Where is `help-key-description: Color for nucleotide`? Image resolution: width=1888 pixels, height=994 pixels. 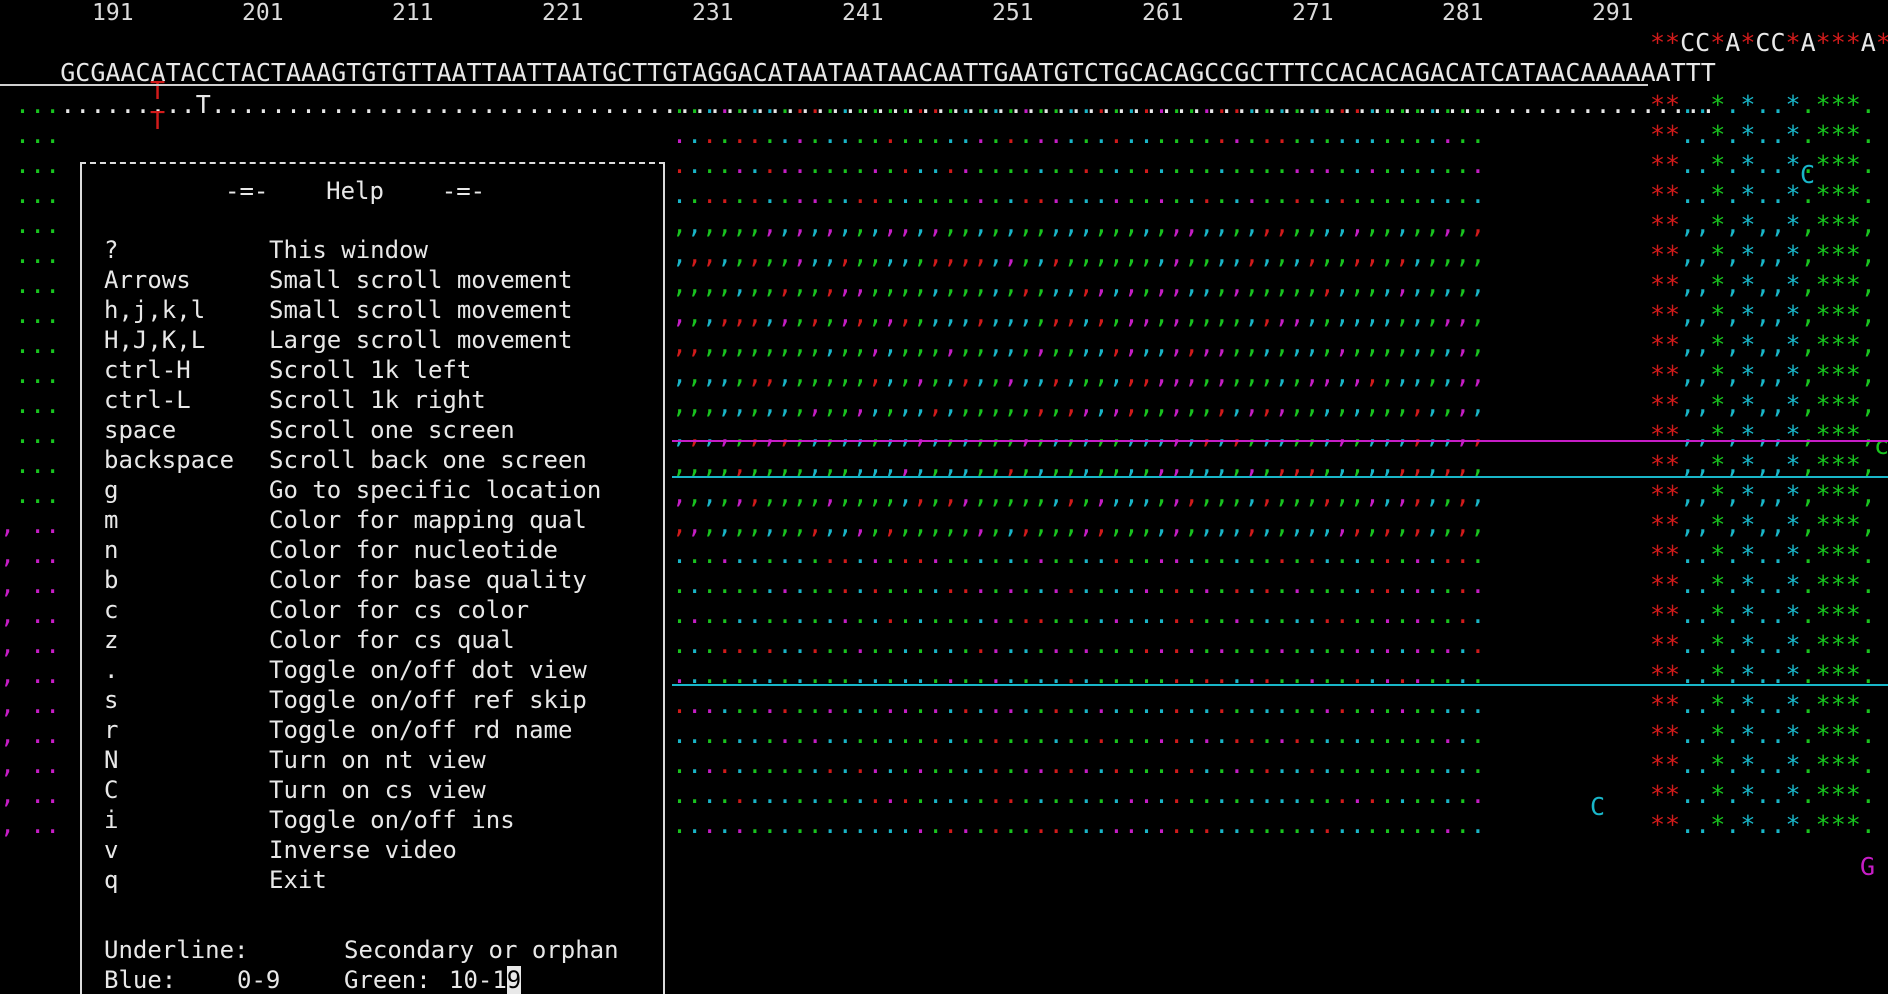 help-key-description: Color for nucleotide is located at coordinates (413, 550).